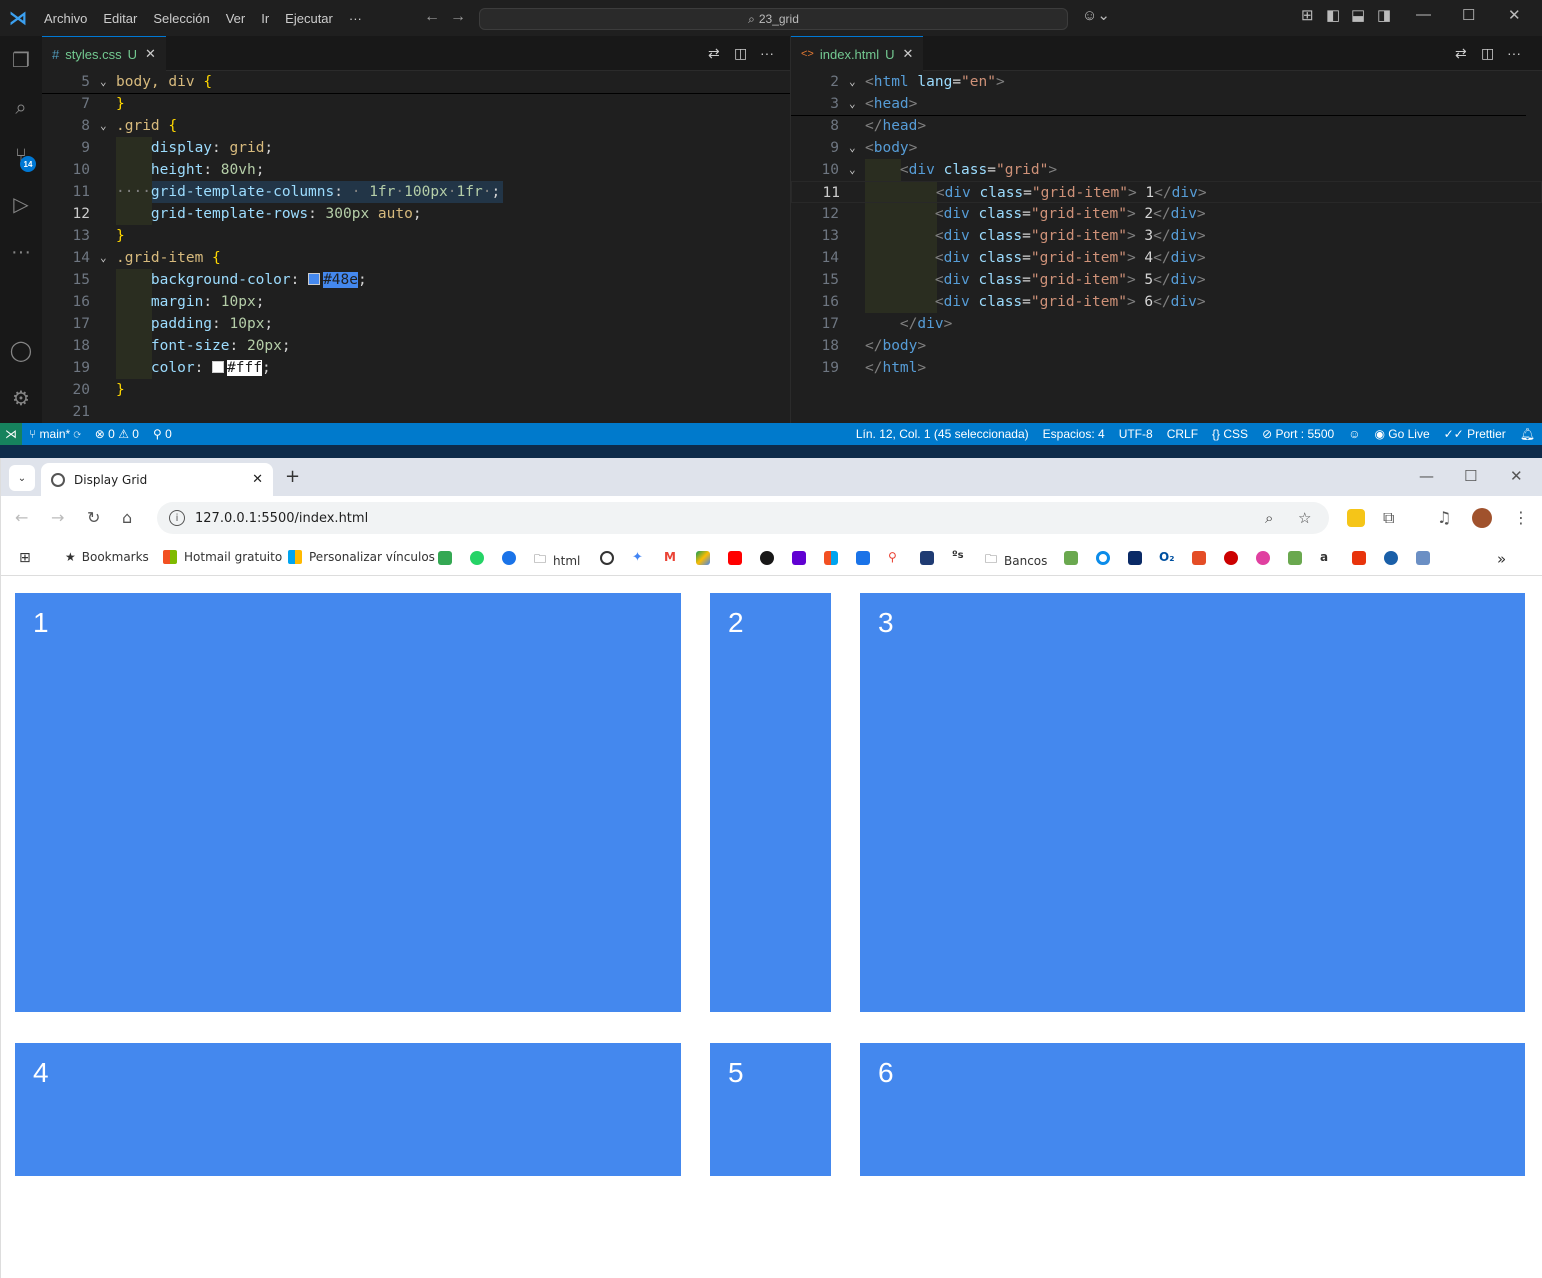 This screenshot has height=1278, width=1542. What do you see at coordinates (607, 558) in the screenshot?
I see `chatgpt-icon` at bounding box center [607, 558].